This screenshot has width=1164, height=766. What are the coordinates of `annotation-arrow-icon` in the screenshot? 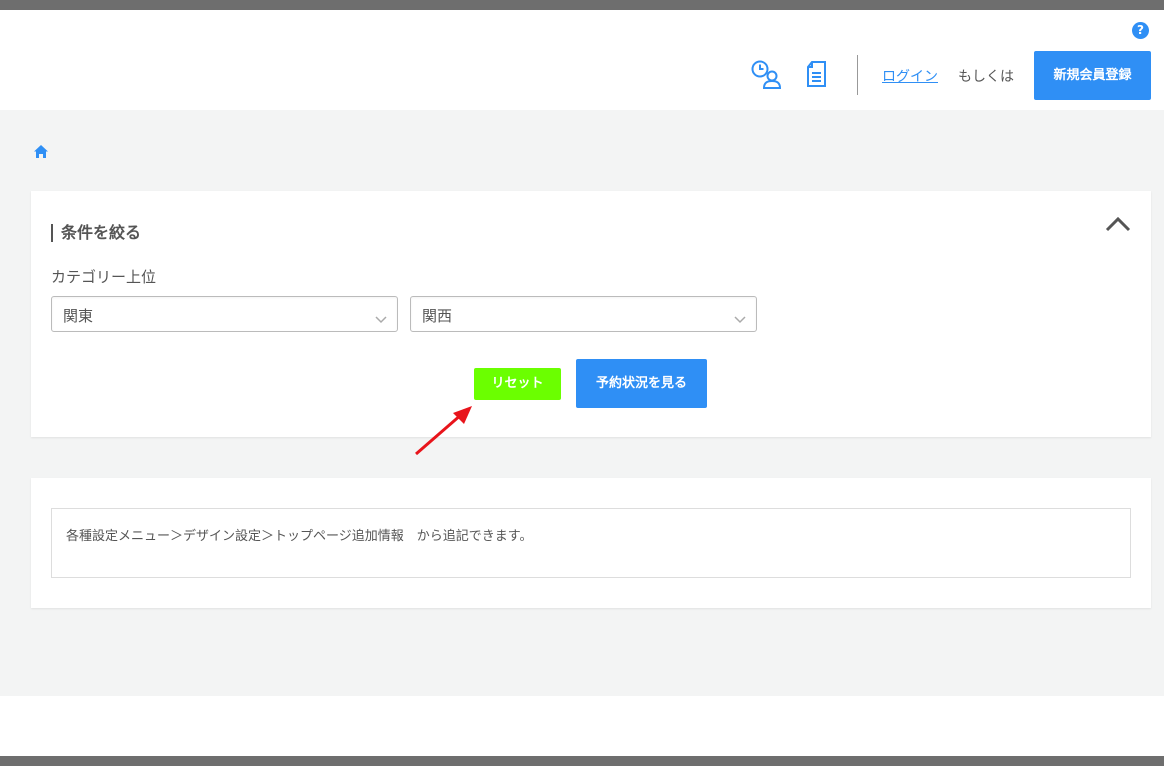 It's located at (445, 432).